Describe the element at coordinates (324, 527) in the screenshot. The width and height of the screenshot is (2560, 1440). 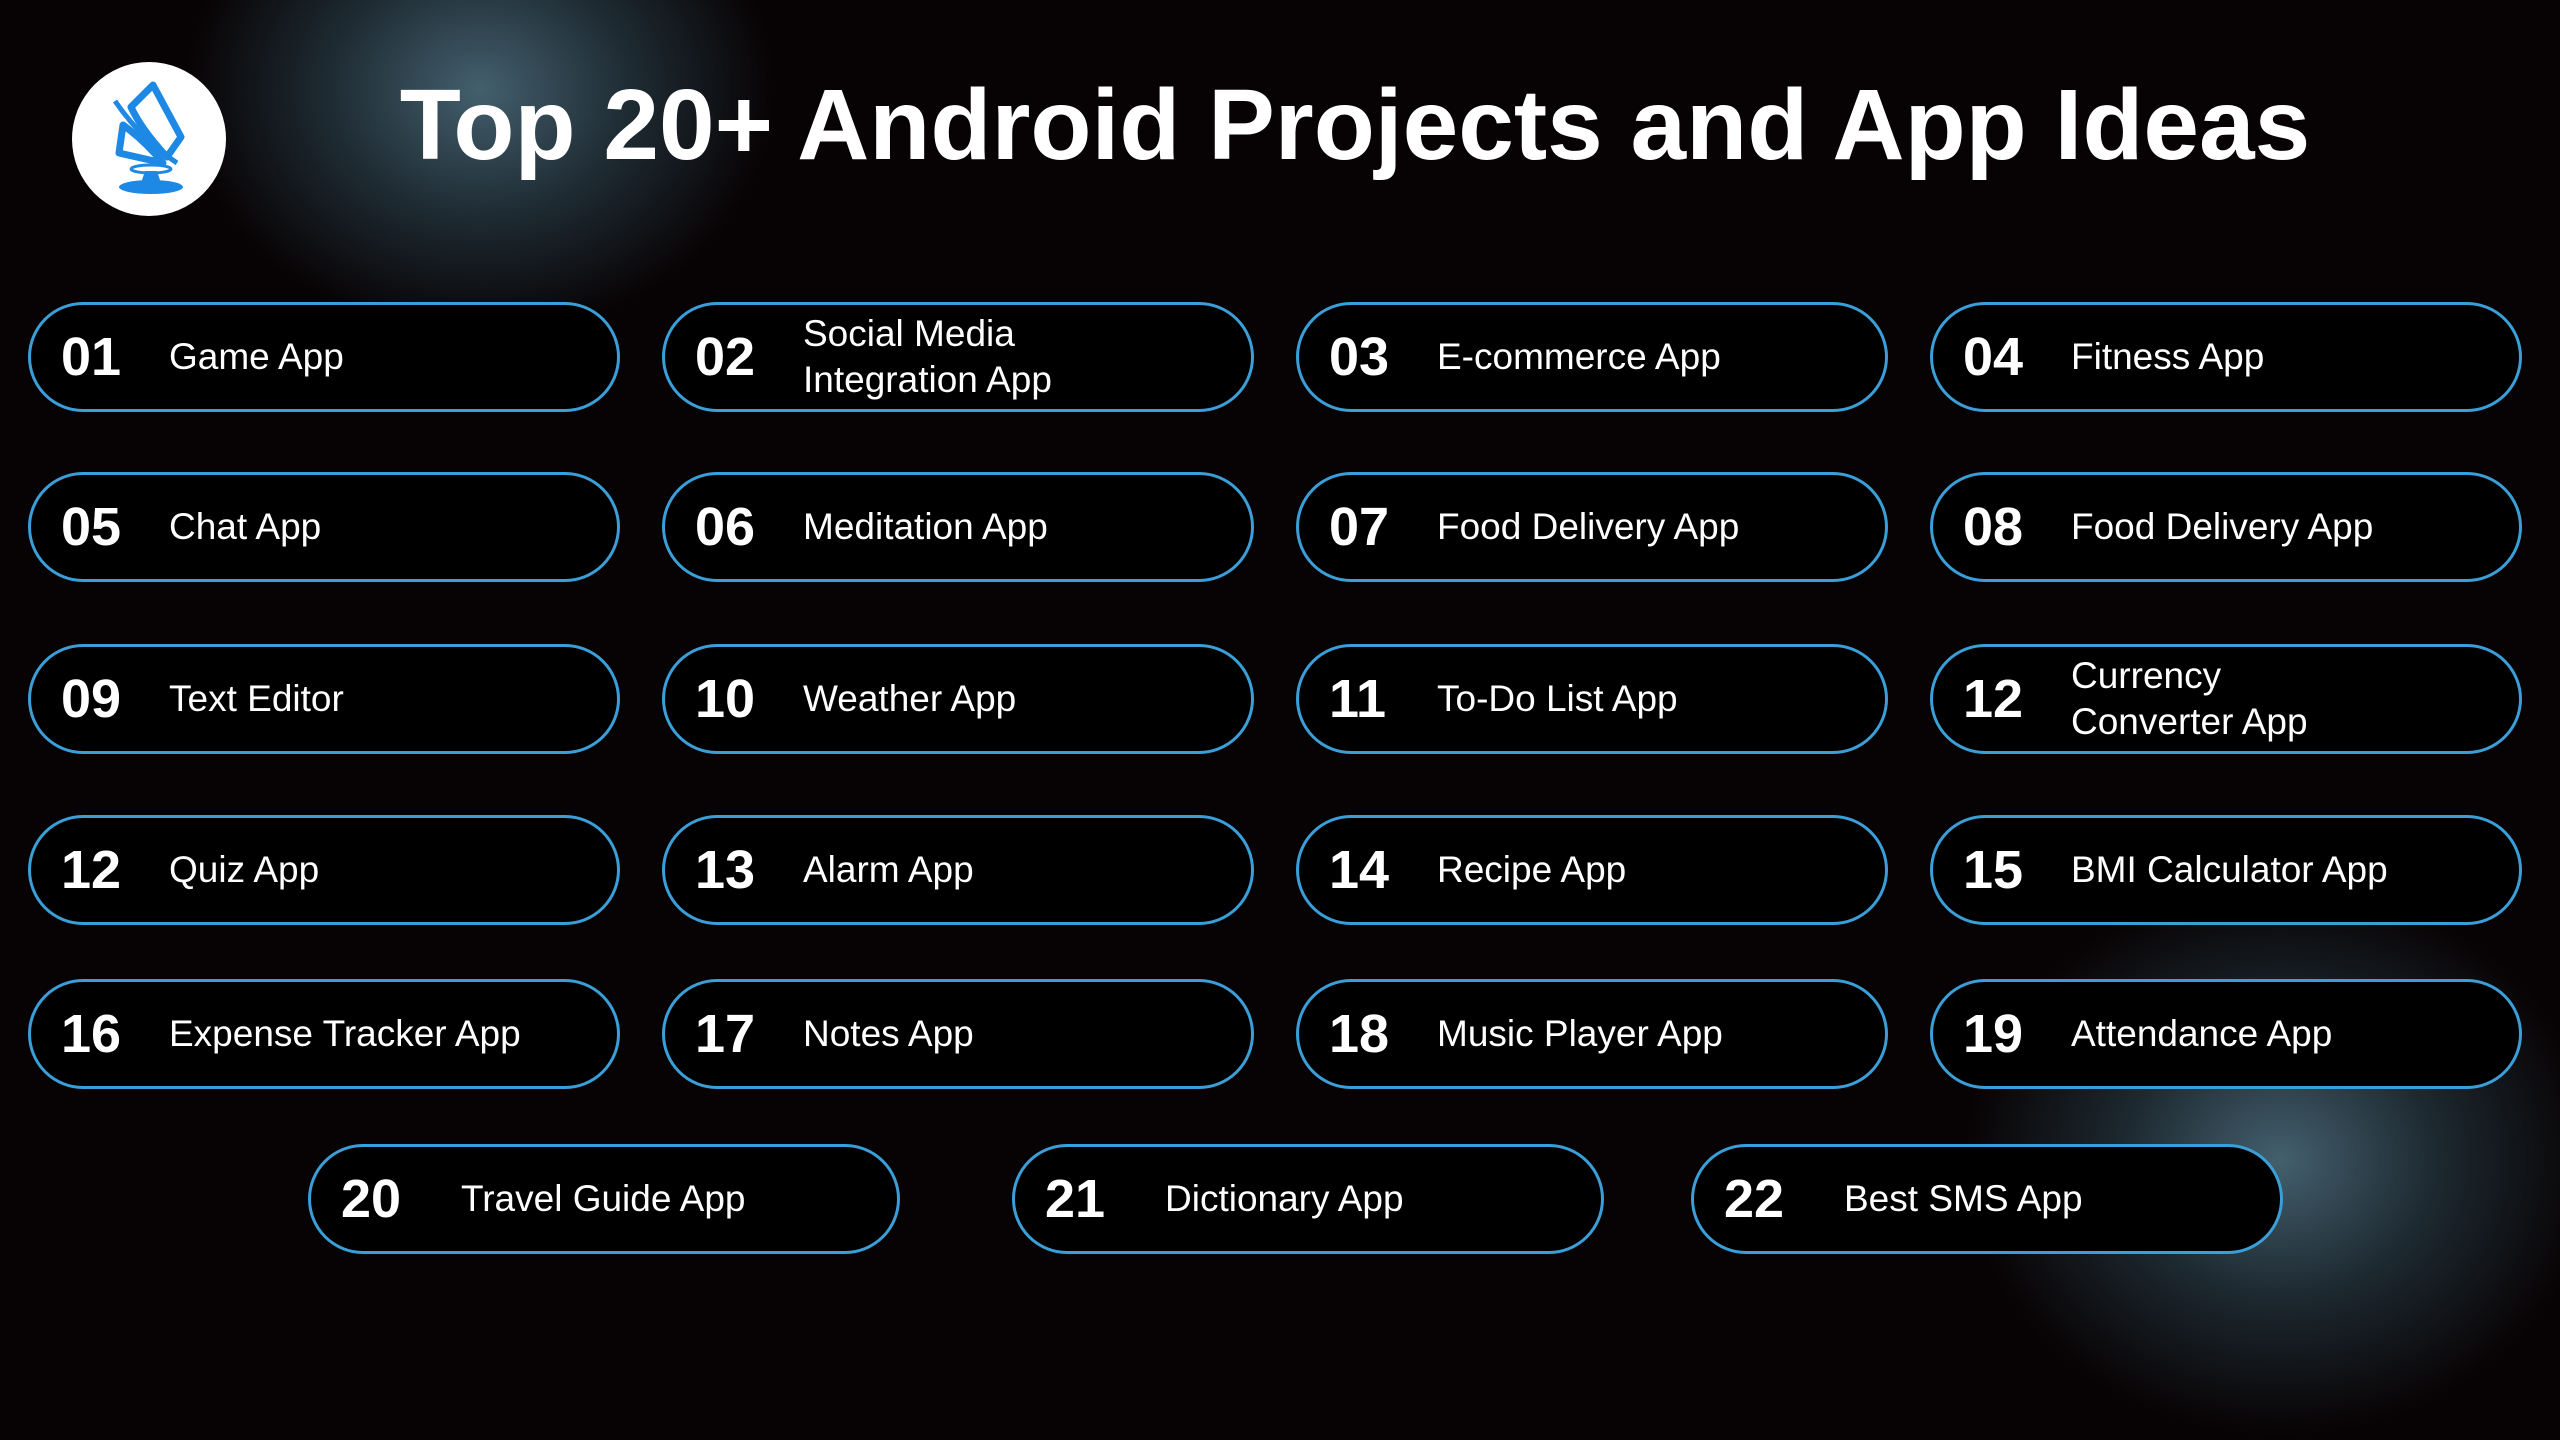
I see `app-idea-item: 05 Chat App` at that location.